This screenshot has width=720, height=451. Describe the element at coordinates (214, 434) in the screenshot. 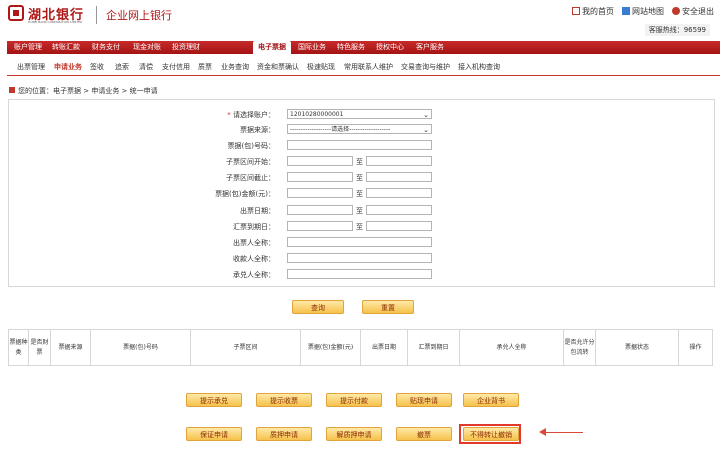

I see `guarantee-apply-button: 保证申请` at that location.